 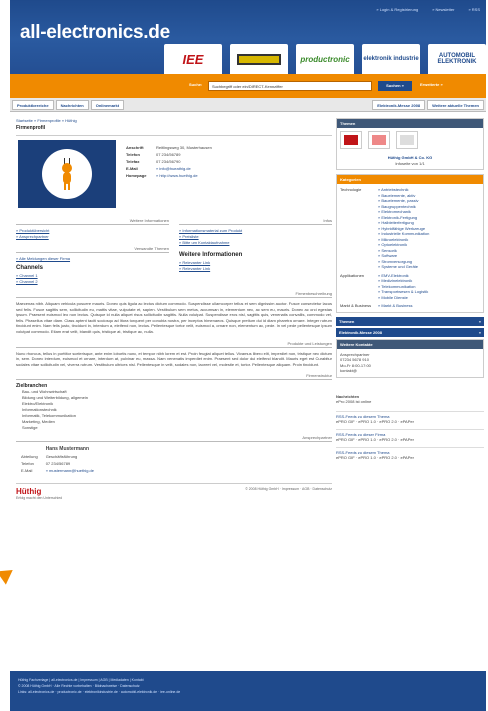 What do you see at coordinates (67, 449) in the screenshot?
I see `contact-name: Hans Mustermann` at bounding box center [67, 449].